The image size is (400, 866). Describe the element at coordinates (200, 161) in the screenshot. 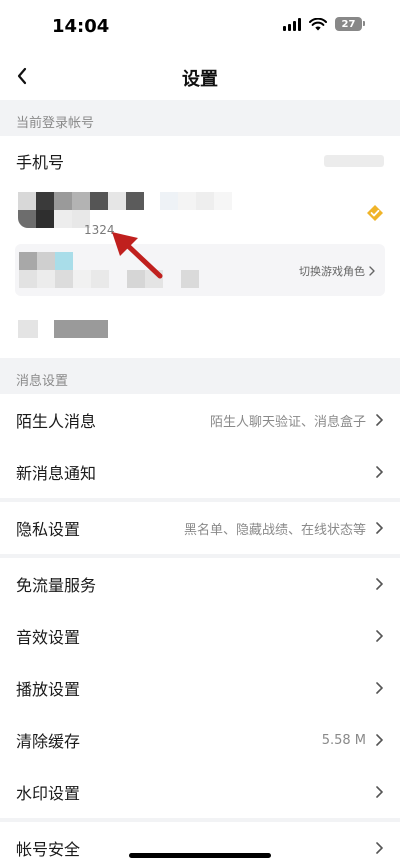

I see `phone-row: 手机号` at that location.